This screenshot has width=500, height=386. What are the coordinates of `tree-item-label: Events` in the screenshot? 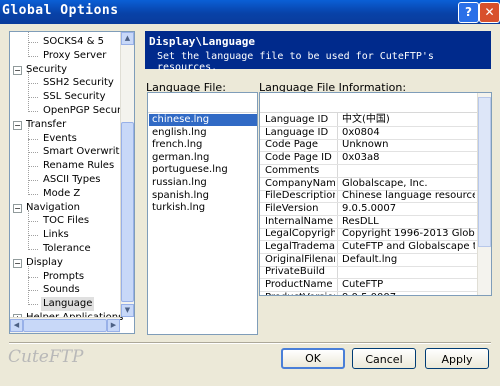 It's located at (60, 138).